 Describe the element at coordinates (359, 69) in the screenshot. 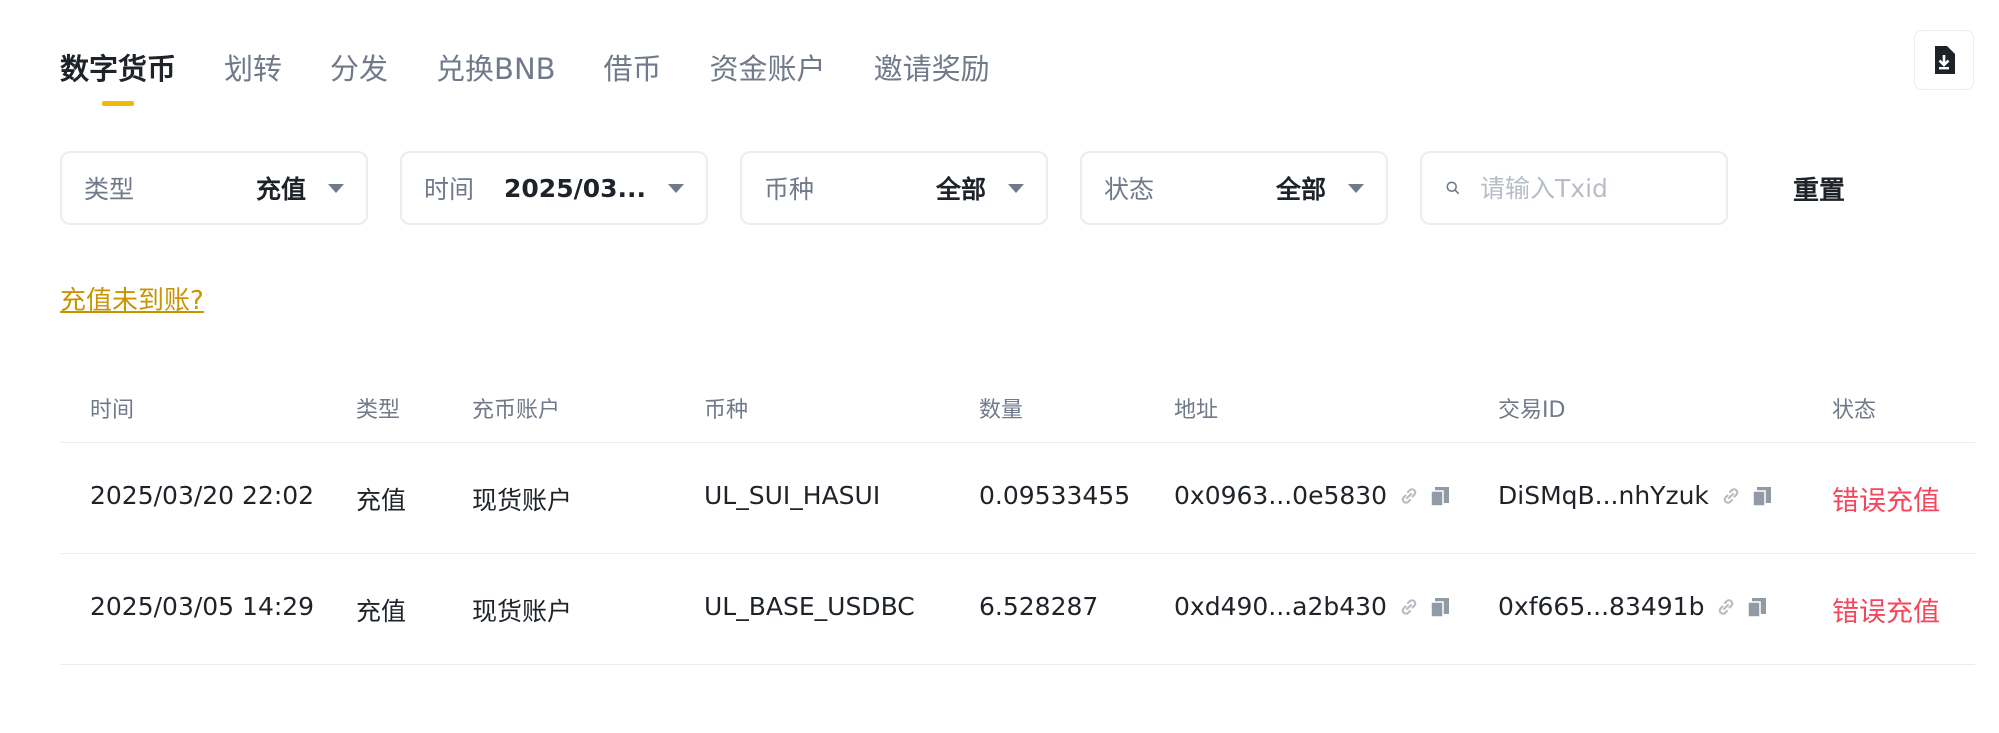

I see `tab-distribution: 分发` at that location.